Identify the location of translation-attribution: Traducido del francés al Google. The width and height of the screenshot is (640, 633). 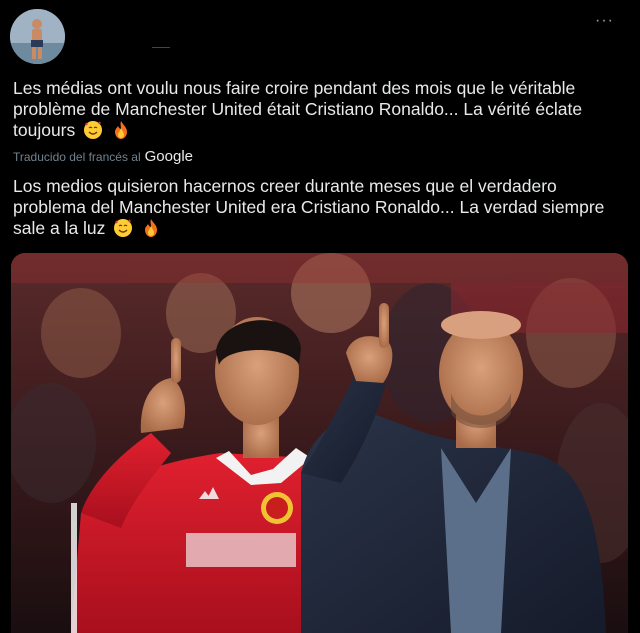
(103, 156).